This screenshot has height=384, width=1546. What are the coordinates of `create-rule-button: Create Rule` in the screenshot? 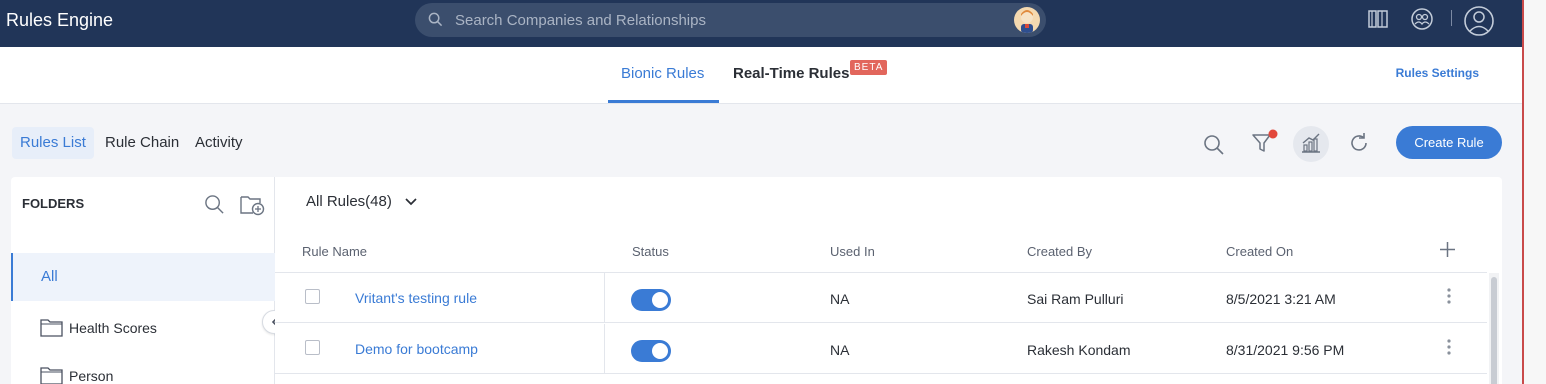 It's located at (1449, 142).